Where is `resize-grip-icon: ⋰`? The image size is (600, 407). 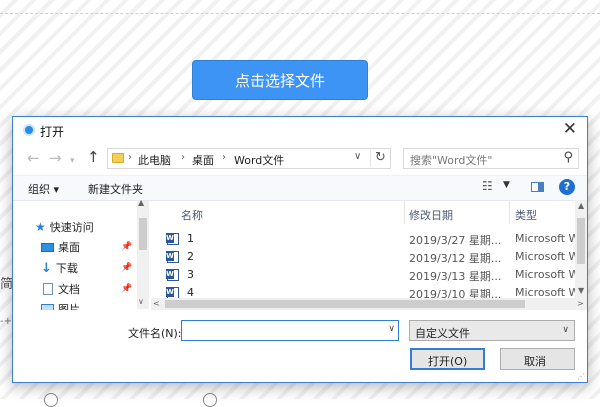
resize-grip-icon: ⋰ is located at coordinates (581, 376).